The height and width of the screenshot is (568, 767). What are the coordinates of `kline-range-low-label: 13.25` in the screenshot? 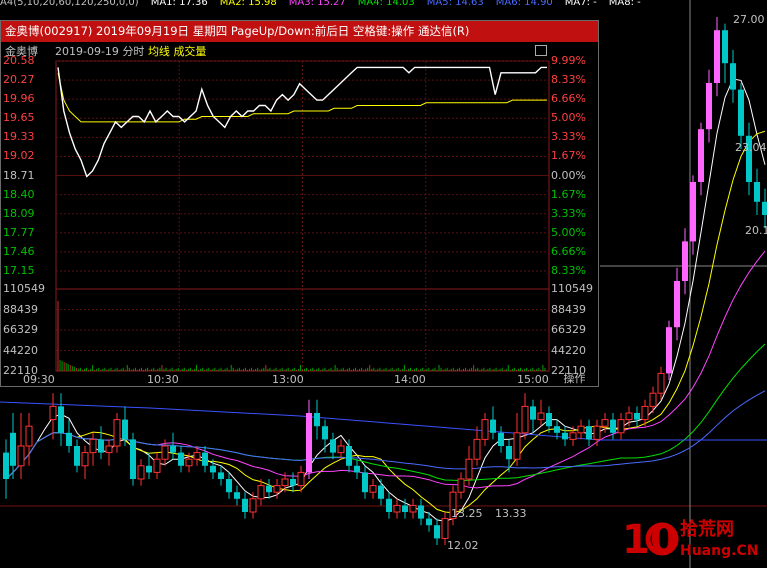 It's located at (467, 513).